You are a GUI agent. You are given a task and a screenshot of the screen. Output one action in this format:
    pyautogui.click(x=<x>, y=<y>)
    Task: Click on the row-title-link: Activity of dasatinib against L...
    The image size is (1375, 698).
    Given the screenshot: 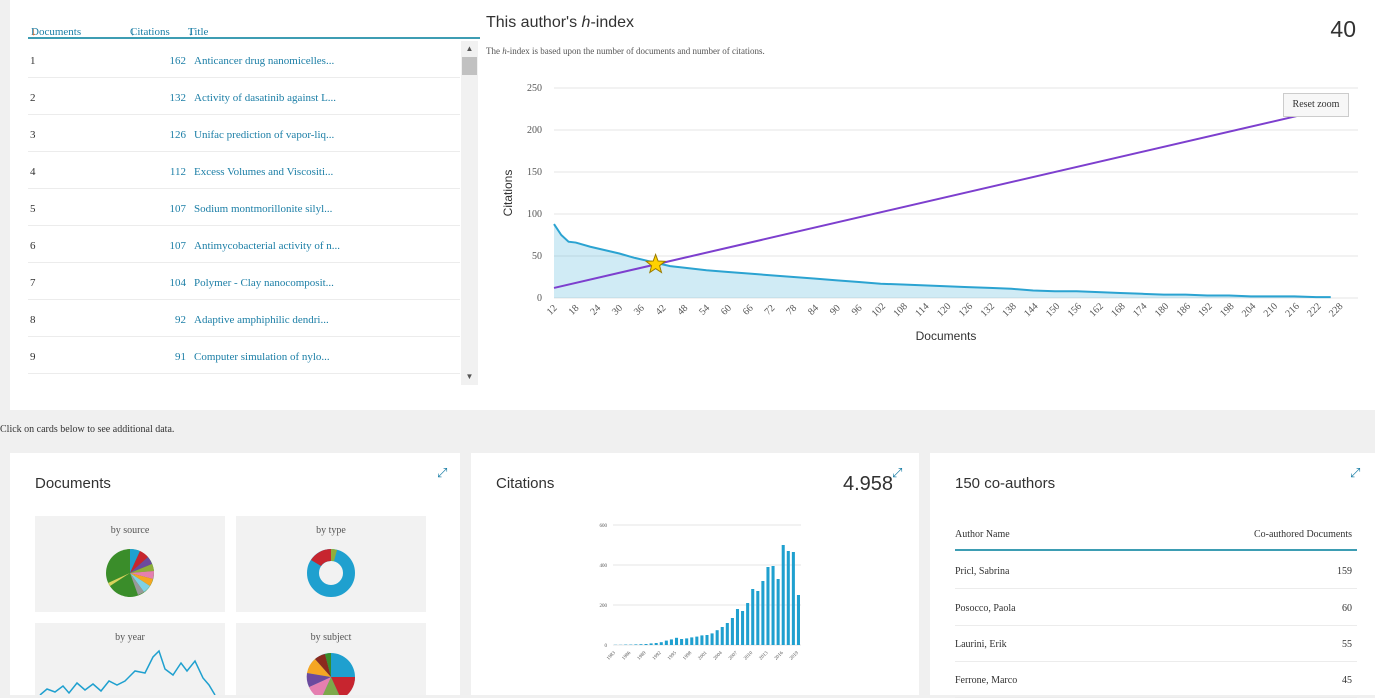 What is the action you would take?
    pyautogui.click(x=265, y=98)
    